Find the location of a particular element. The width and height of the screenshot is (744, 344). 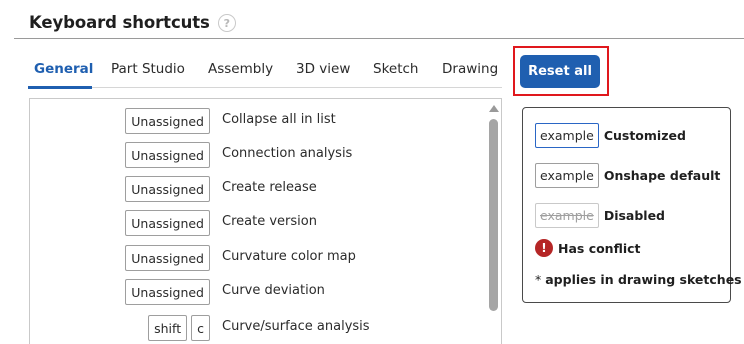

question-circle-icon: ? is located at coordinates (226, 23).